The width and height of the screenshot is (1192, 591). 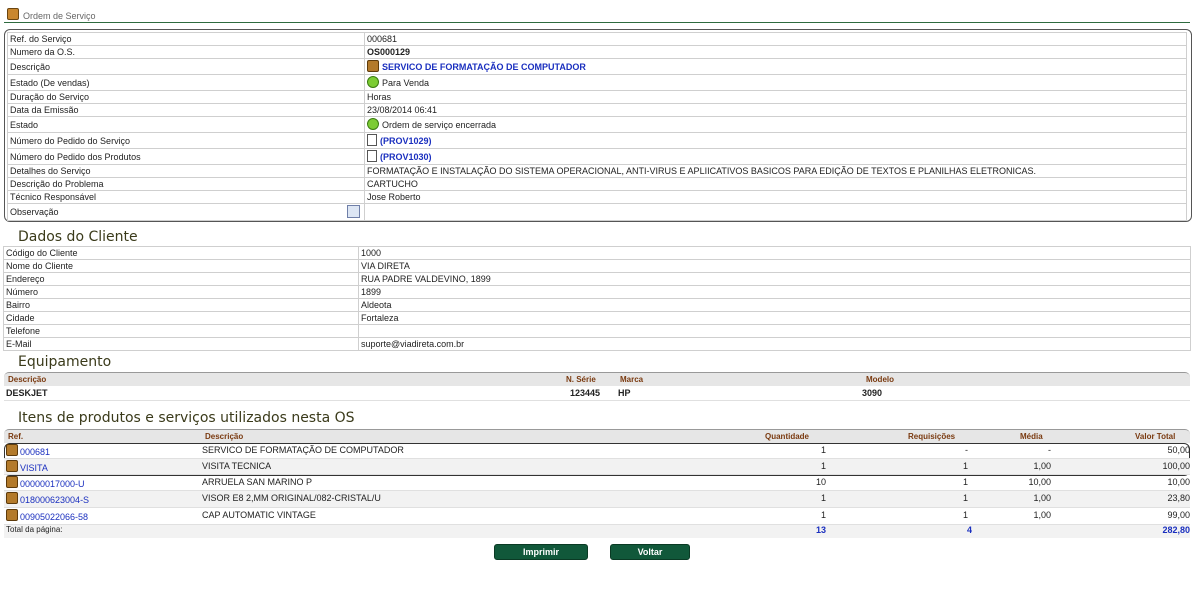 I want to click on equipment-serial: 123445, so click(x=585, y=393).